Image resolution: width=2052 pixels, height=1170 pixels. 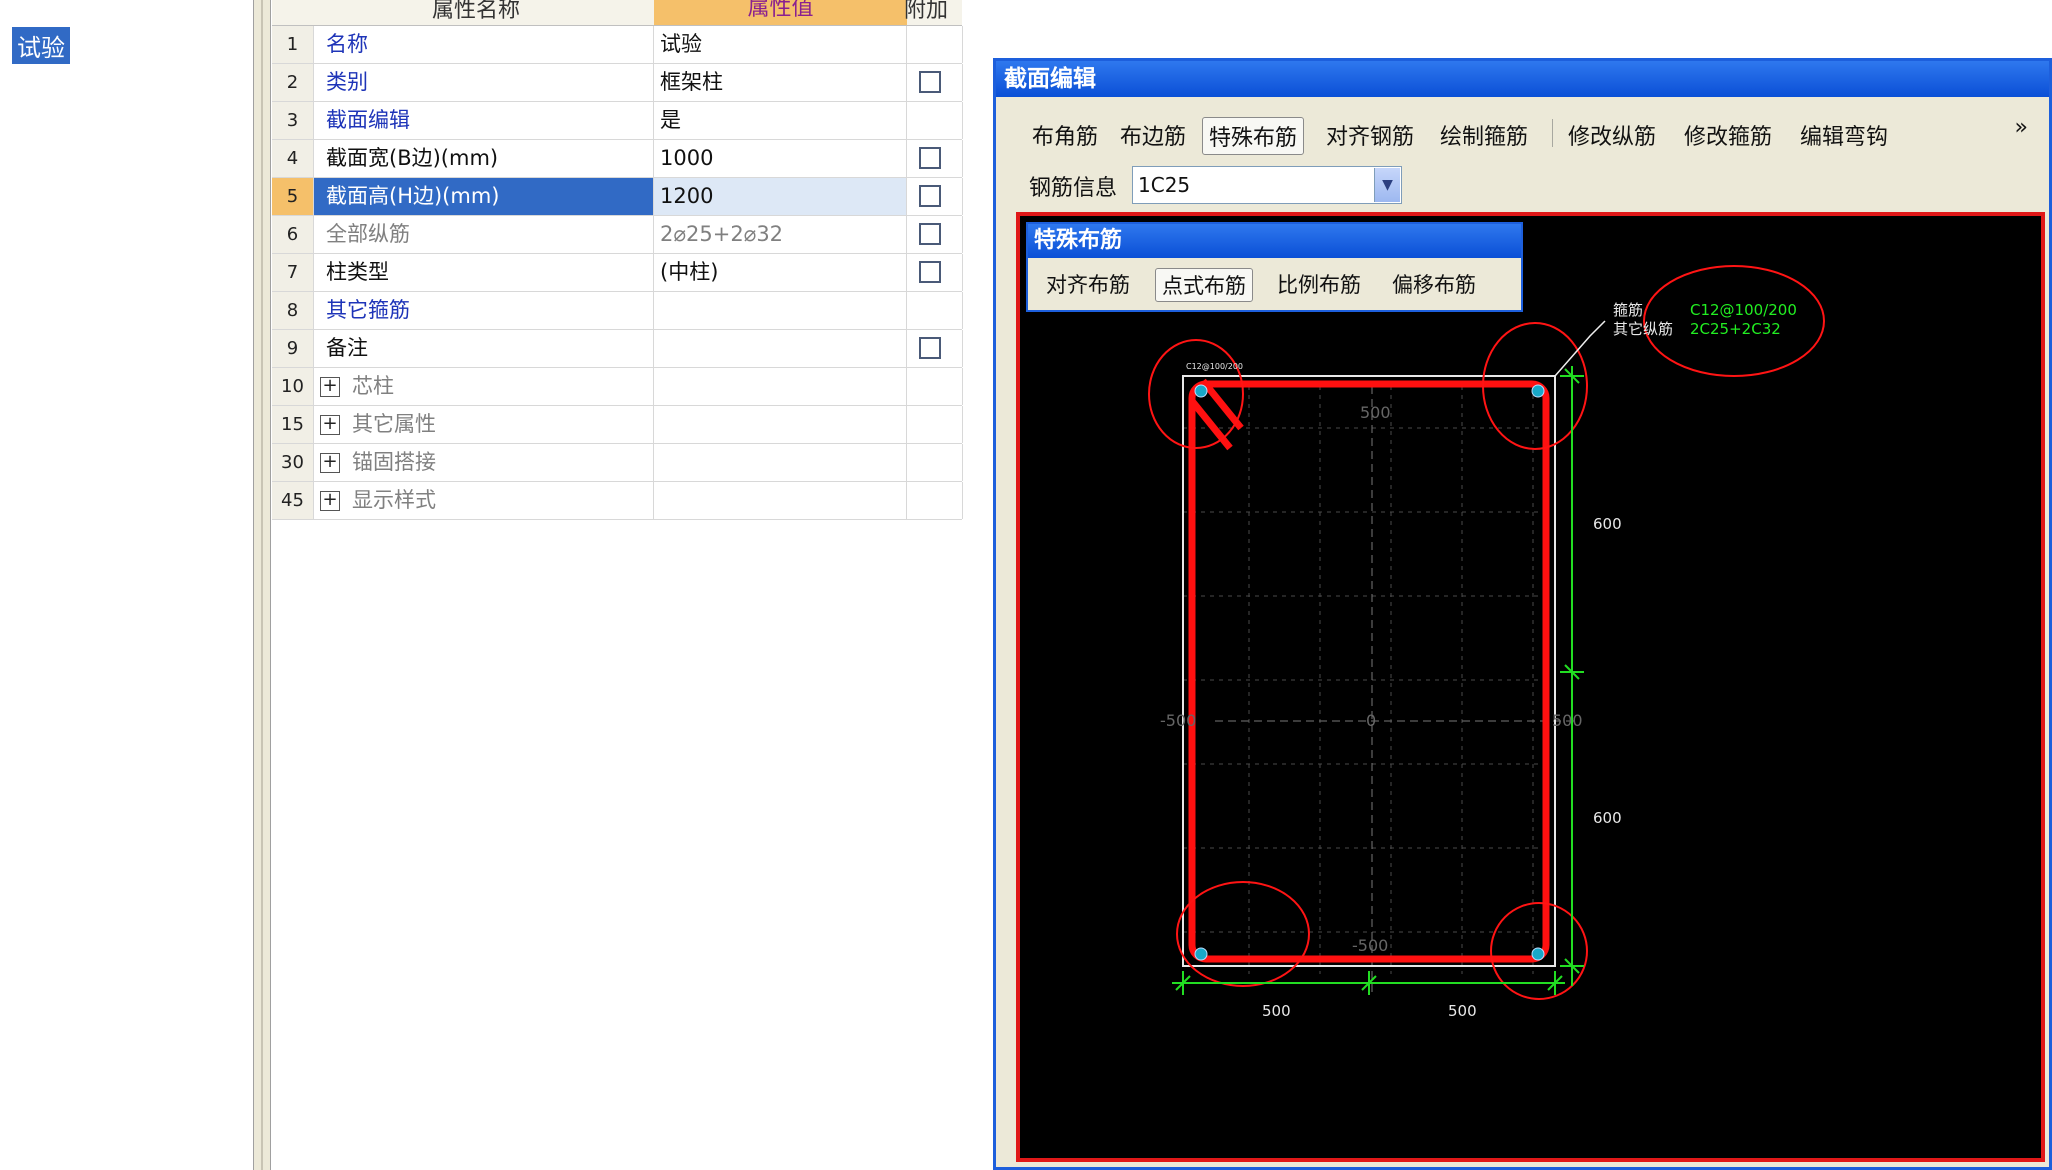 I want to click on edit-stirrup-button: 修改箍筋, so click(x=1728, y=135).